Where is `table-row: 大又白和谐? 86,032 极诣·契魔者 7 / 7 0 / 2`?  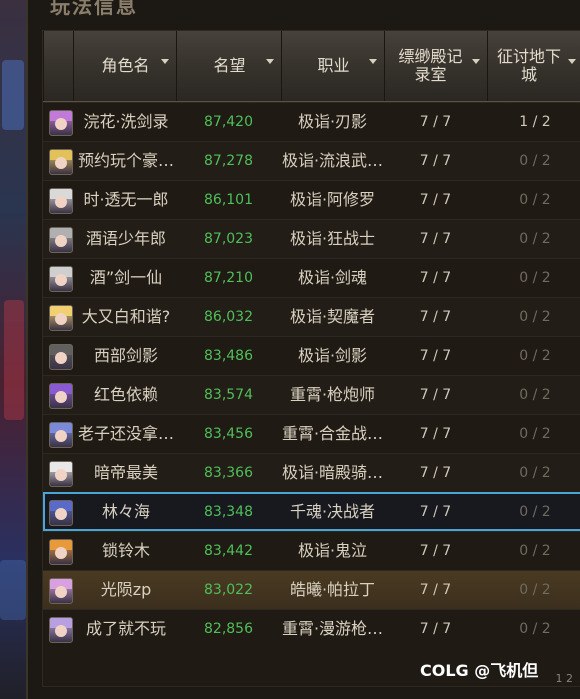
table-row: 大又白和谐? 86,032 极诣·契魔者 7 / 7 0 / 2 is located at coordinates (311, 316).